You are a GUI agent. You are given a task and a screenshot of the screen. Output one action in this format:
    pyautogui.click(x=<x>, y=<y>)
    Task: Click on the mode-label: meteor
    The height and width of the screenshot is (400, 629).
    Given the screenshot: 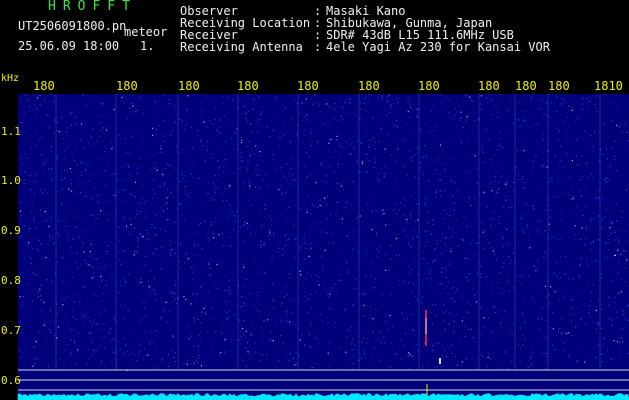 What is the action you would take?
    pyautogui.click(x=146, y=32)
    